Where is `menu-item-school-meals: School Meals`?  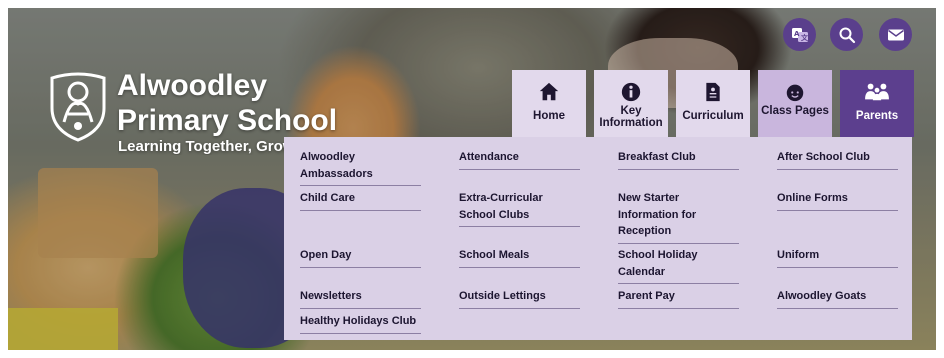
menu-item-school-meals: School Meals is located at coordinates (519, 257).